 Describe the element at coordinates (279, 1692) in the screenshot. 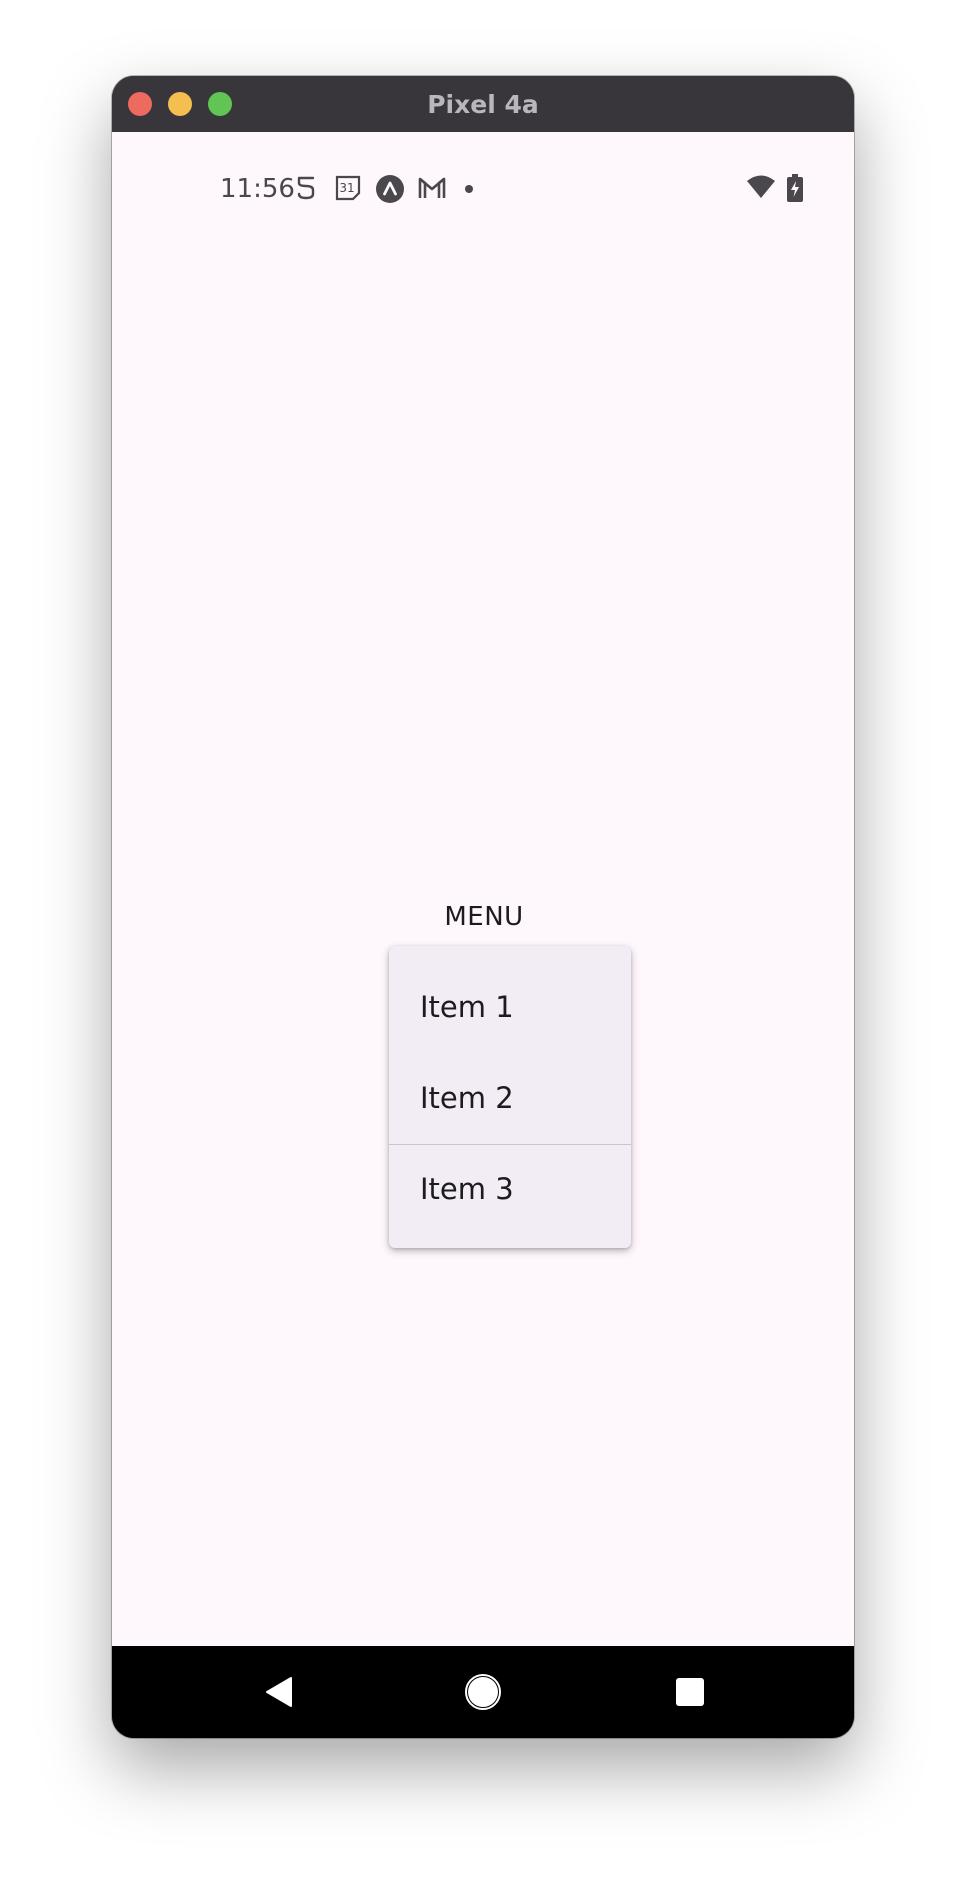

I see `back-icon` at that location.